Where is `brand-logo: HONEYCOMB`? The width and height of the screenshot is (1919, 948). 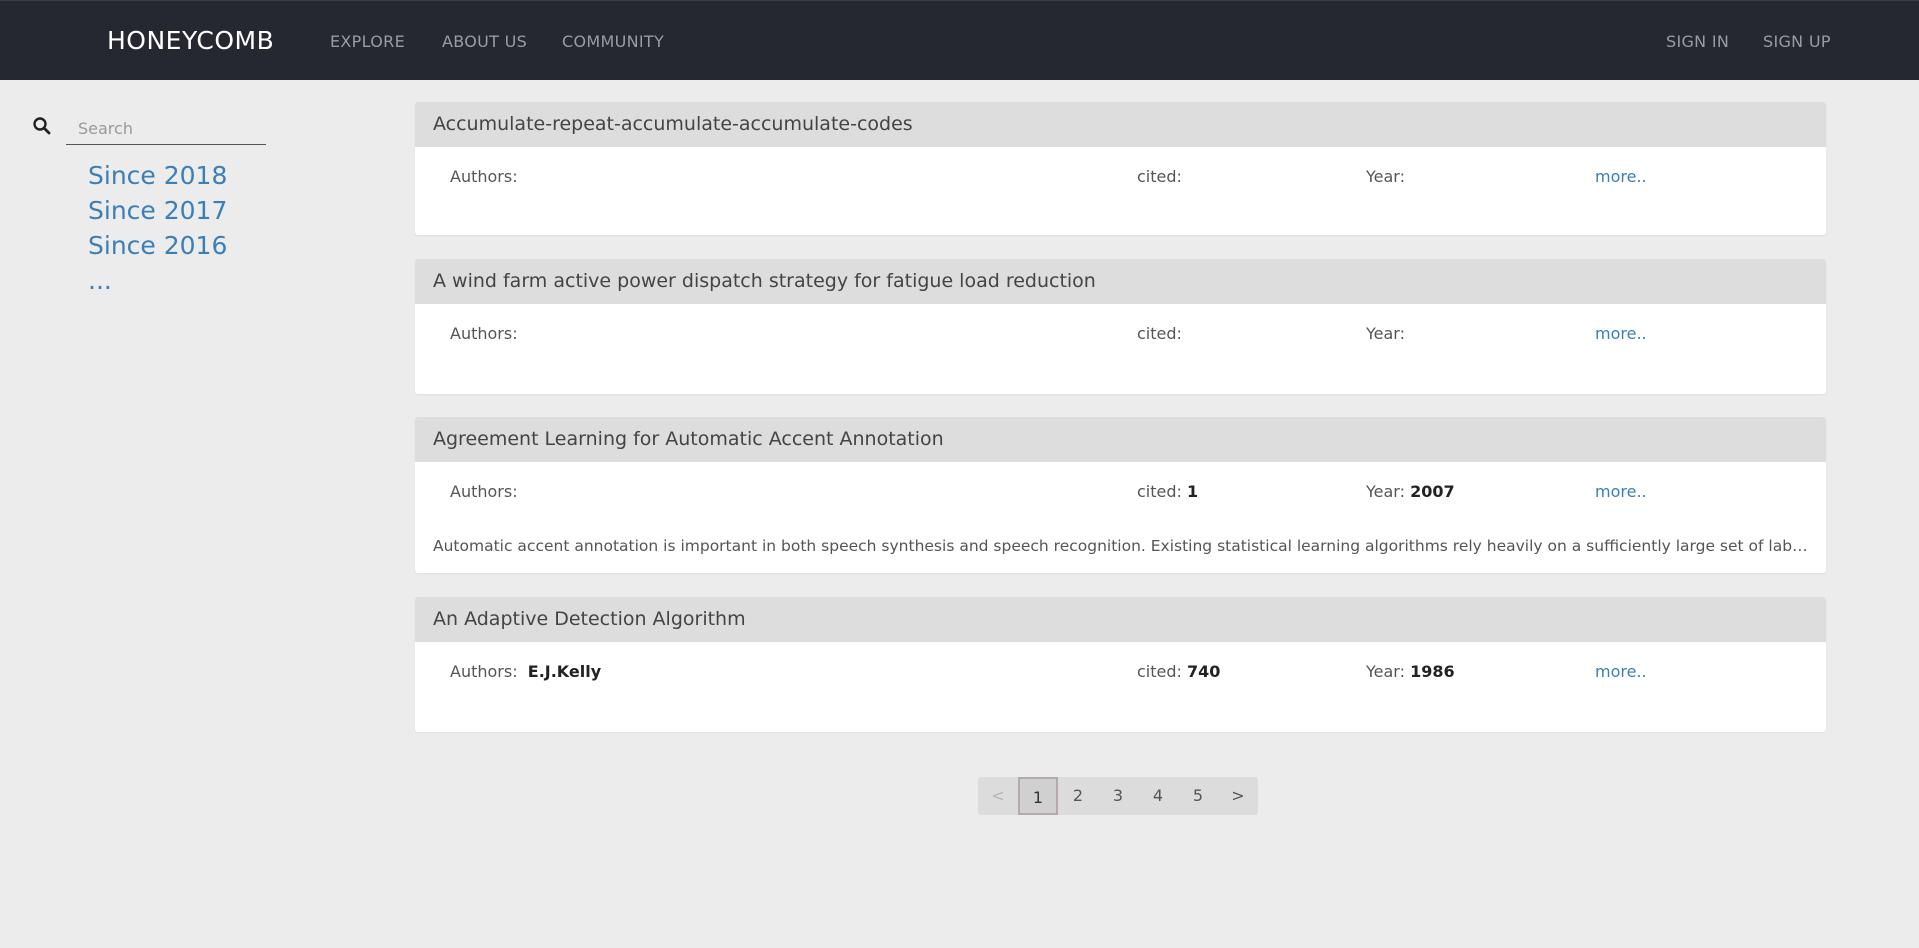 brand-logo: HONEYCOMB is located at coordinates (190, 40).